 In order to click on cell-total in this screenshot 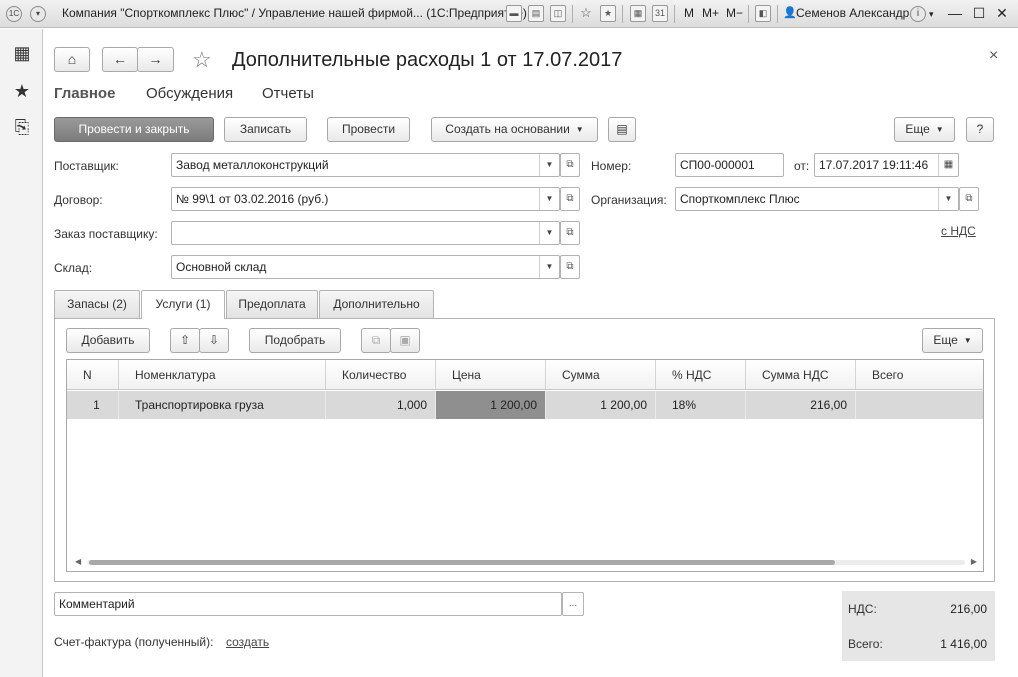, I will do `click(919, 405)`.